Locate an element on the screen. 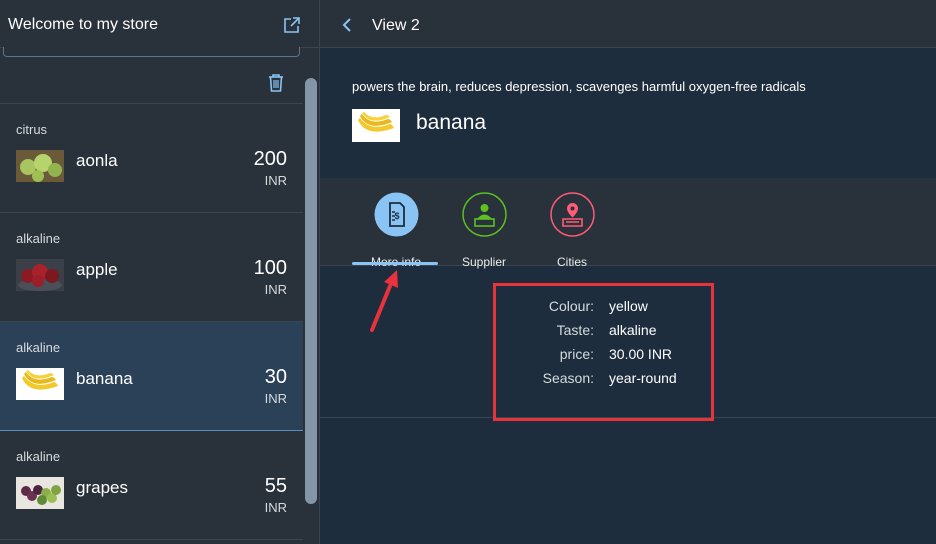 The height and width of the screenshot is (544, 936). item-price: 30 is located at coordinates (275, 377).